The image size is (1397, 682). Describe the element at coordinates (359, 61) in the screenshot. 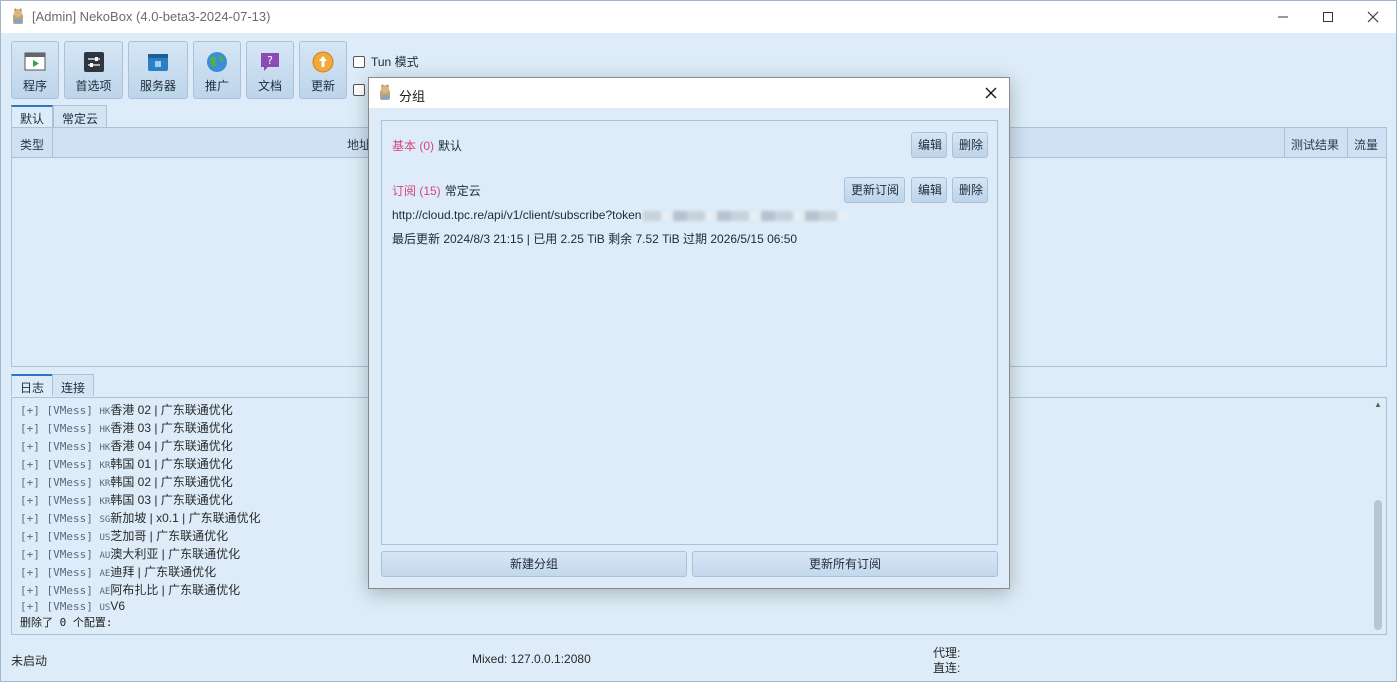

I see `tun-mode-box` at that location.